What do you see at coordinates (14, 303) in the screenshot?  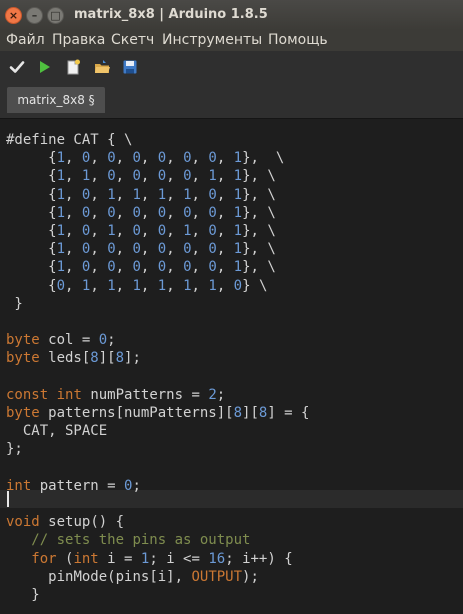 I see `code-token: }` at bounding box center [14, 303].